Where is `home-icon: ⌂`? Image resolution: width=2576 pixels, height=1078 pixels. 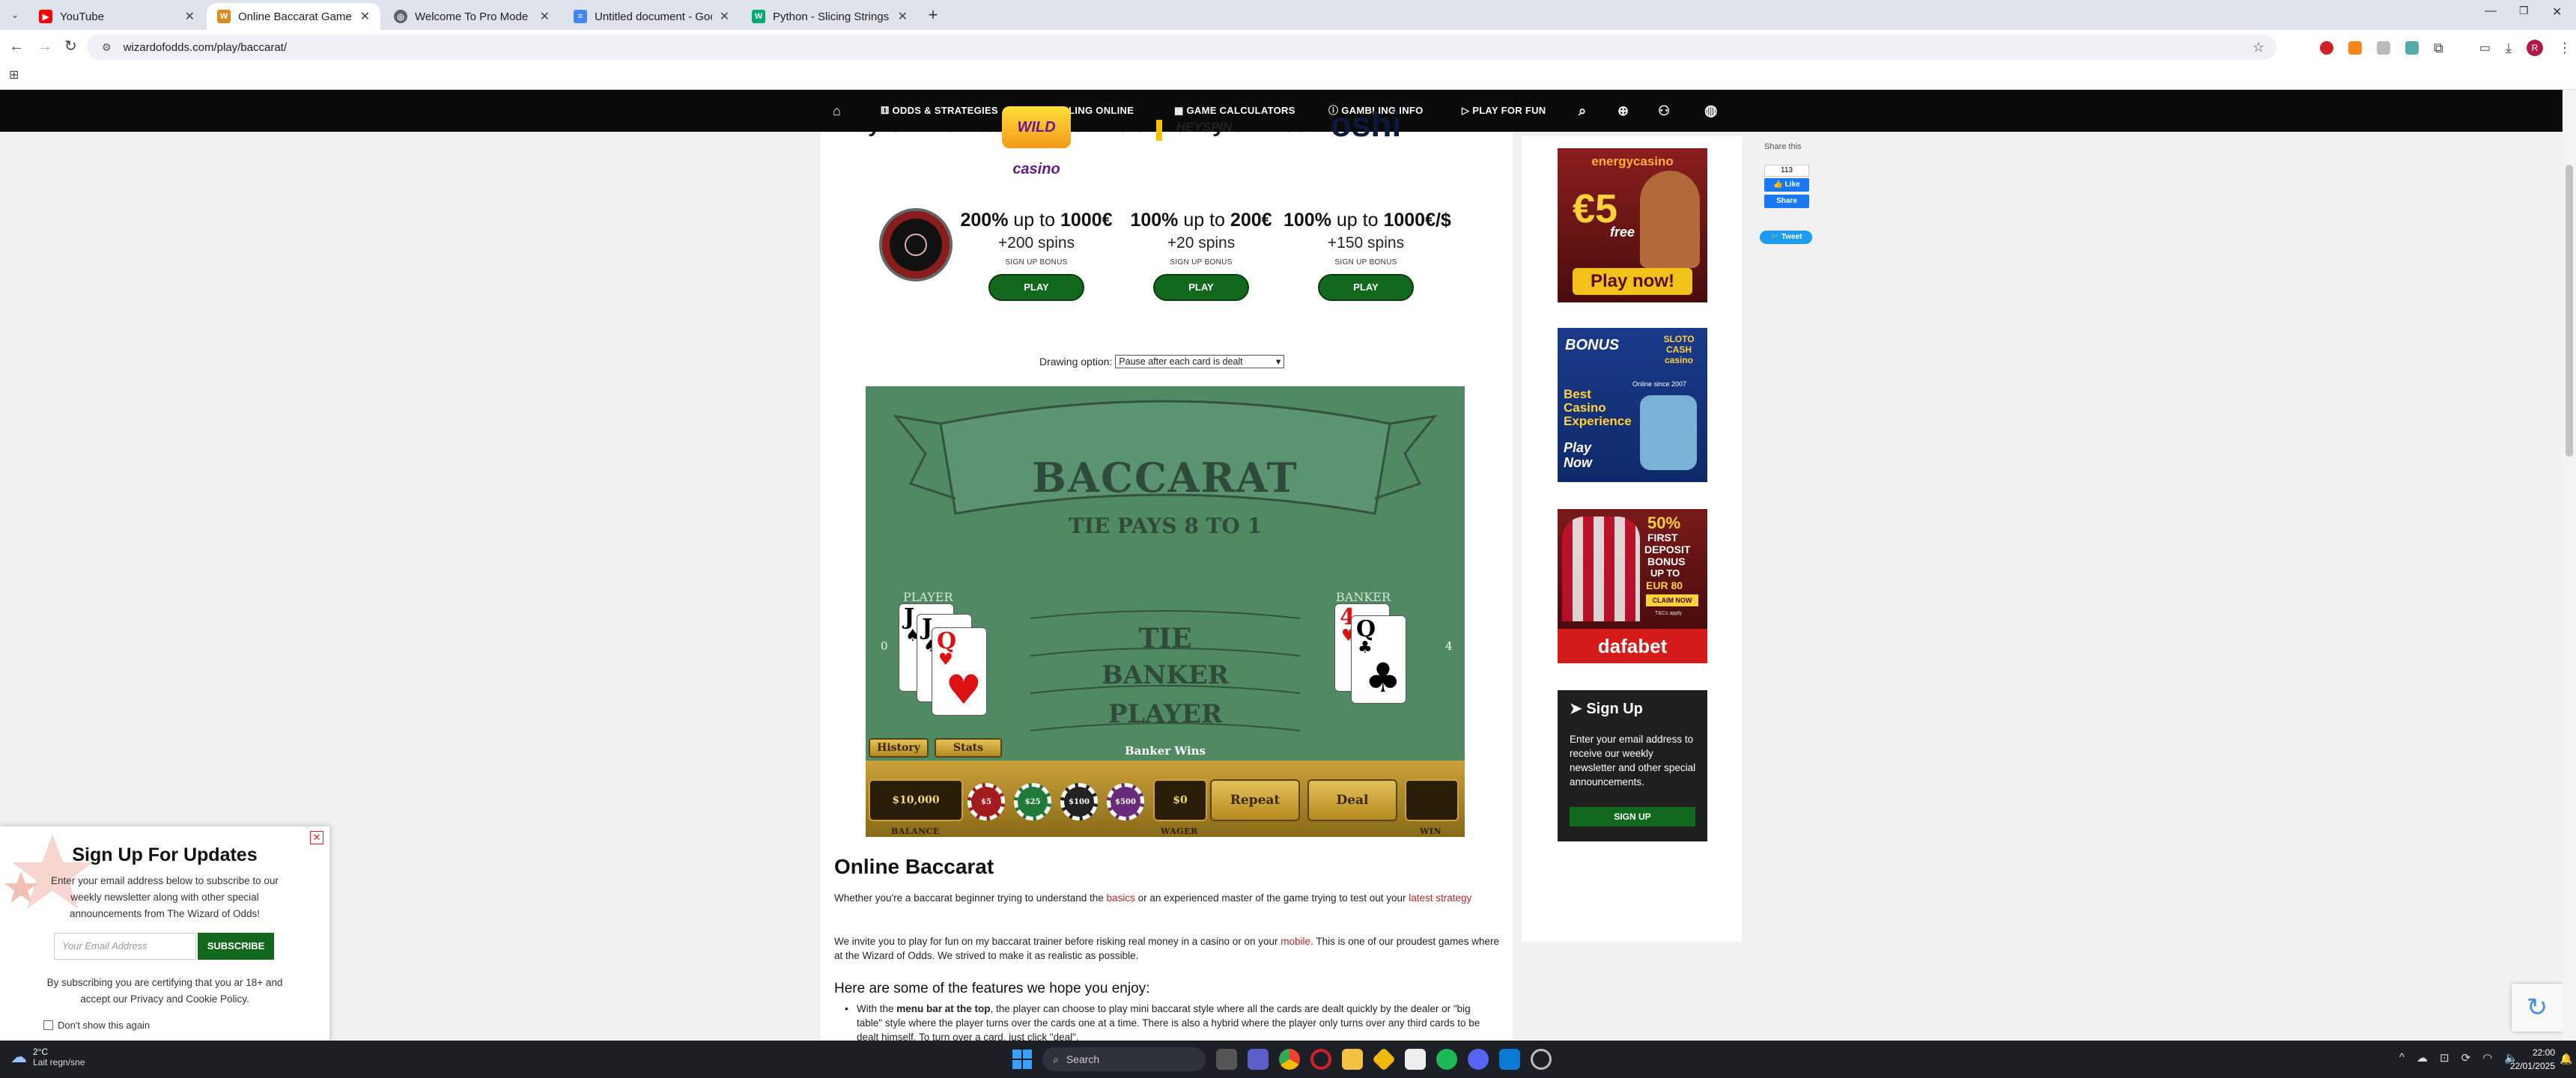
home-icon: ⌂ is located at coordinates (837, 111).